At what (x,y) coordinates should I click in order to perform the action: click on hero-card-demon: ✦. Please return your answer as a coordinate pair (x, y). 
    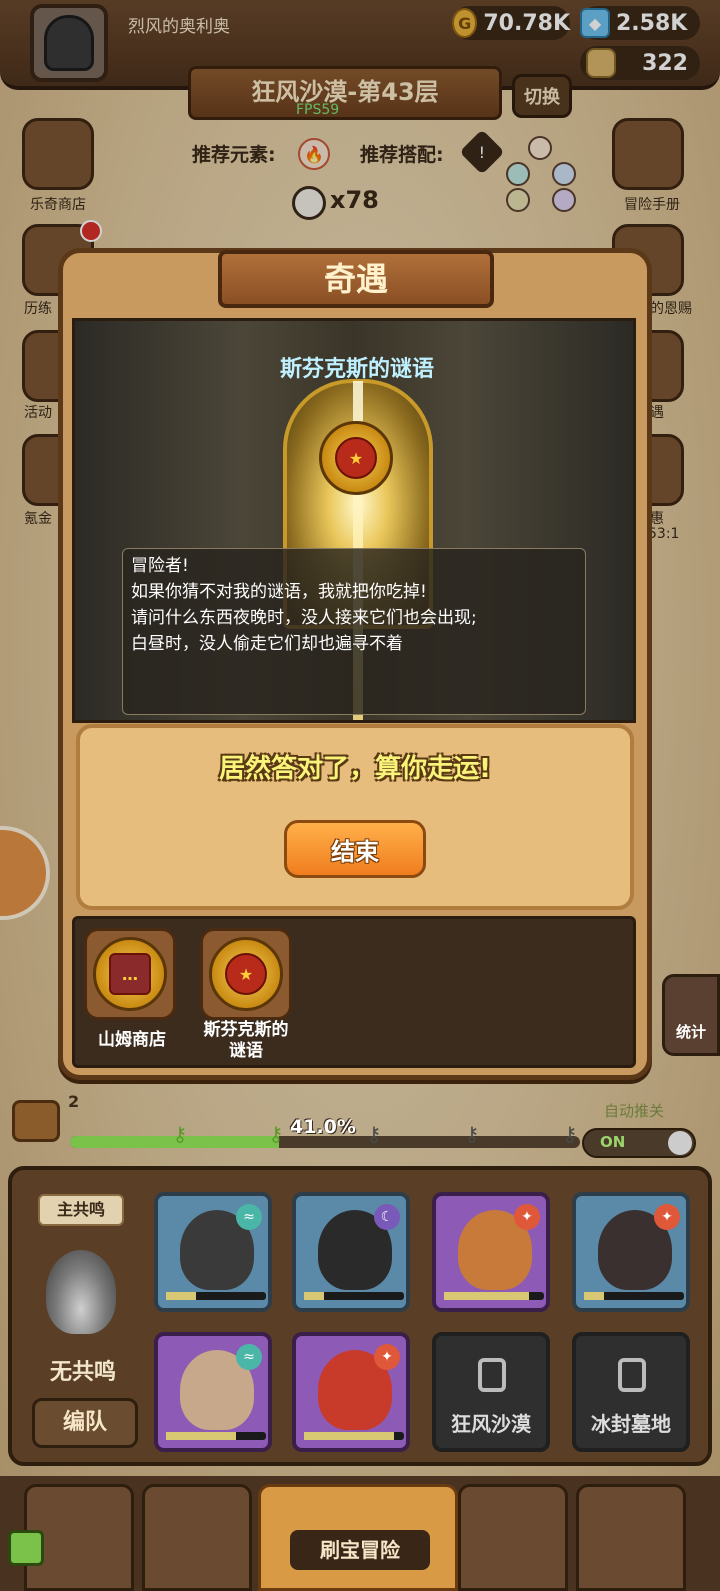
    Looking at the image, I should click on (351, 1392).